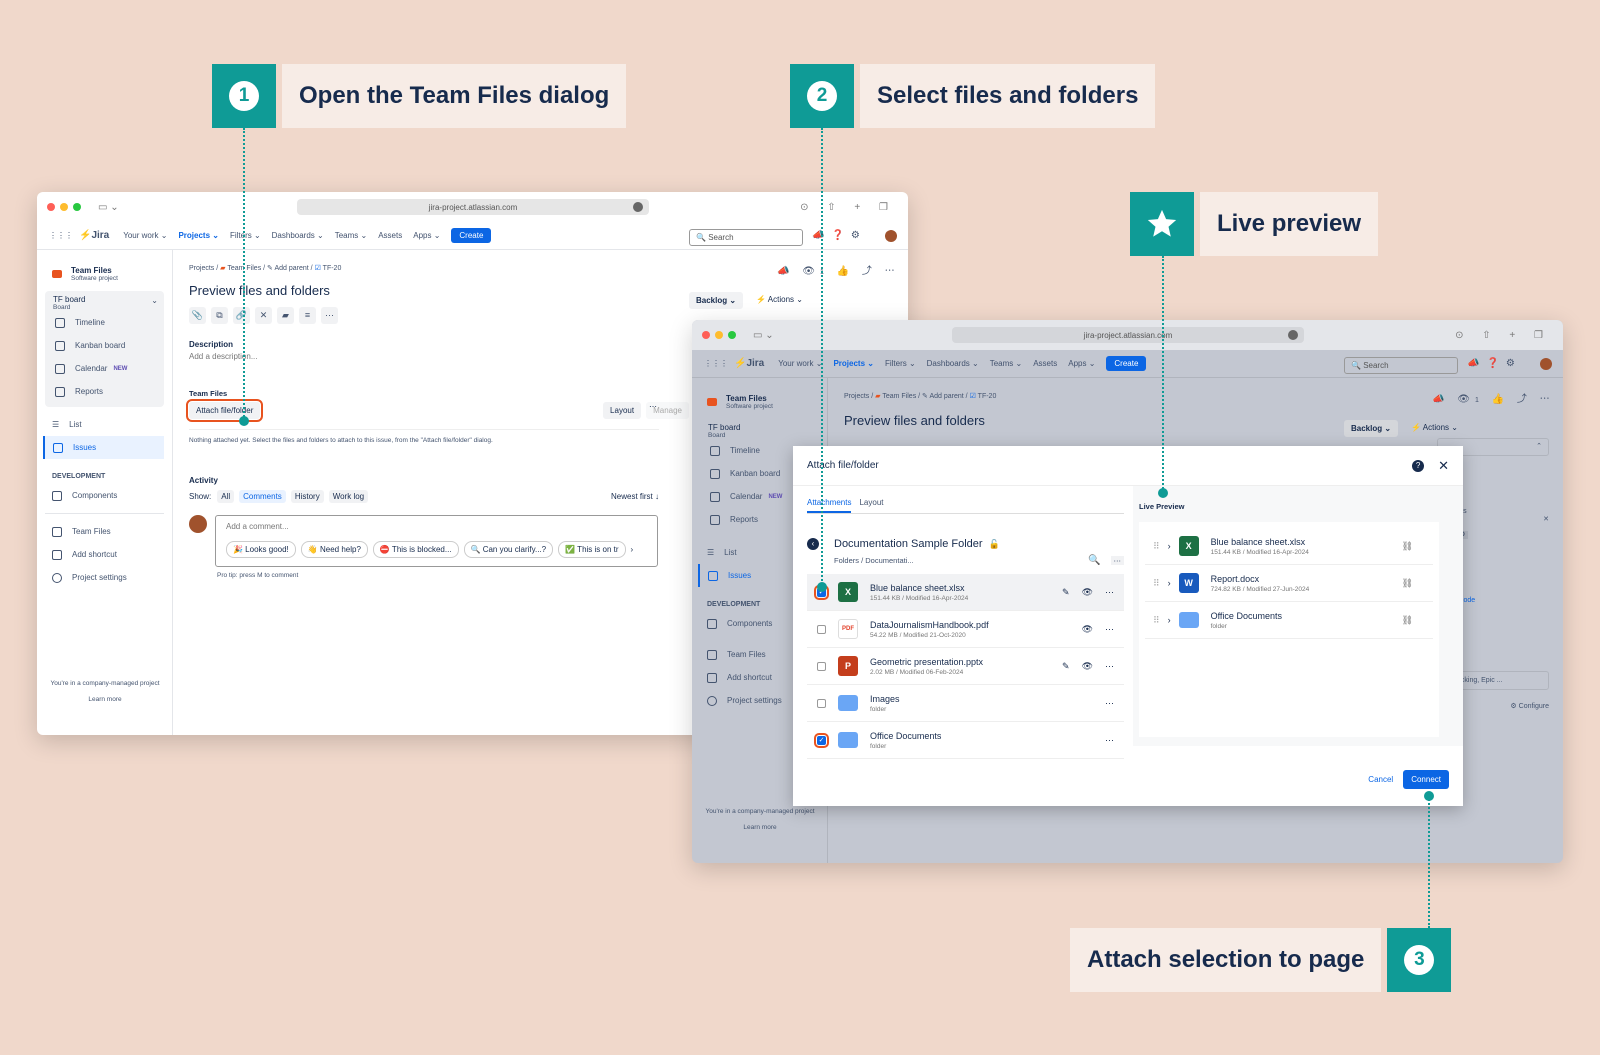  Describe the element at coordinates (821, 740) in the screenshot. I see `file-checkbox: ✓` at that location.